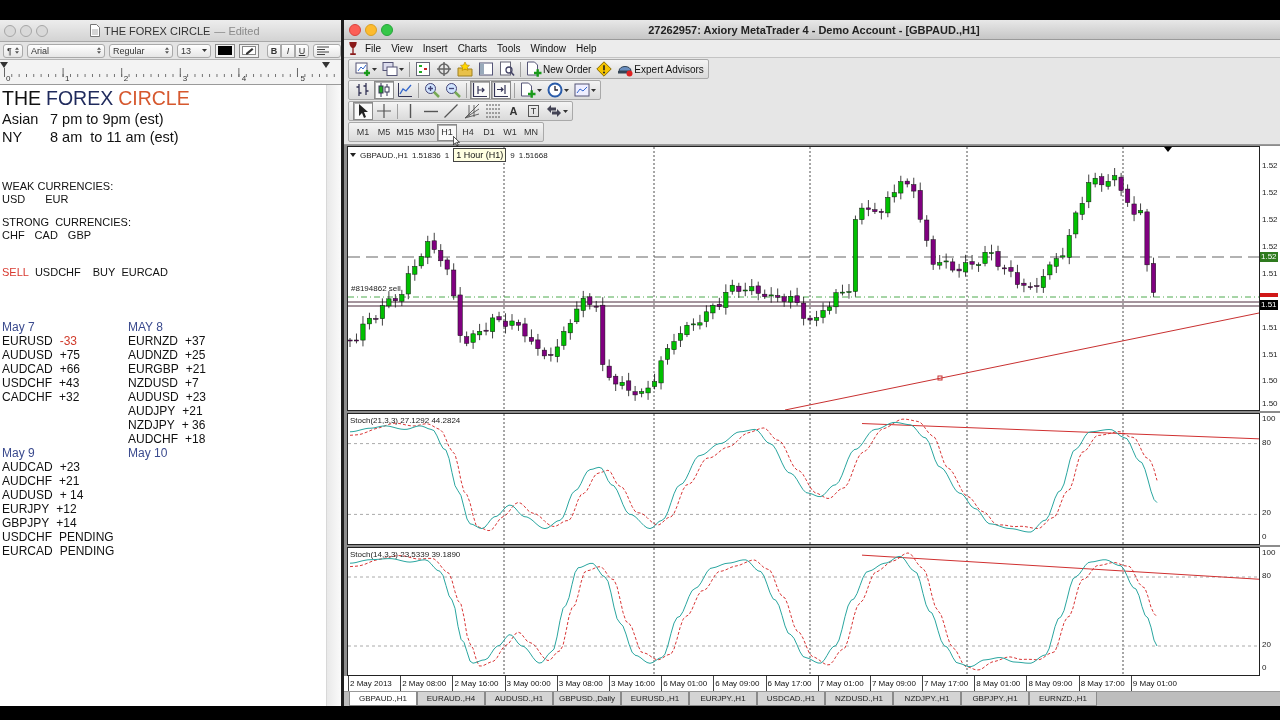 The image size is (1280, 720). I want to click on time-label: 2 May 16:00, so click(476, 683).